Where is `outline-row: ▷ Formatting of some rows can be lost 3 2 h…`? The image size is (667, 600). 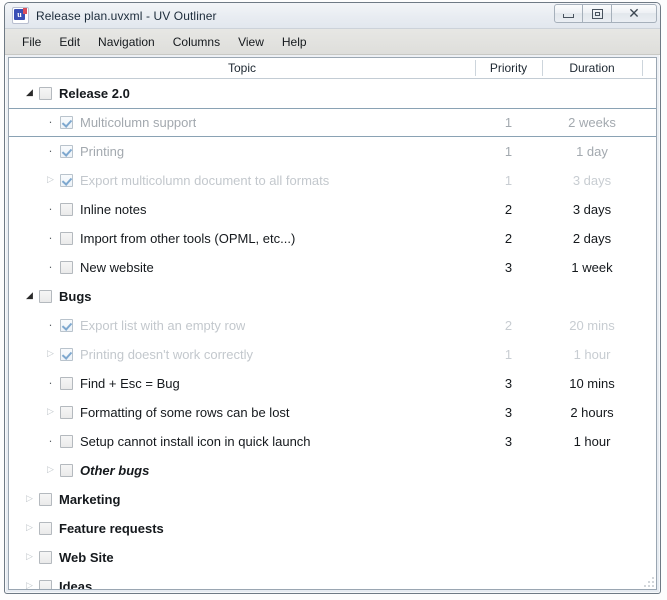
outline-row: ▷ Formatting of some rows can be lost 3 2 h… is located at coordinates (332, 412).